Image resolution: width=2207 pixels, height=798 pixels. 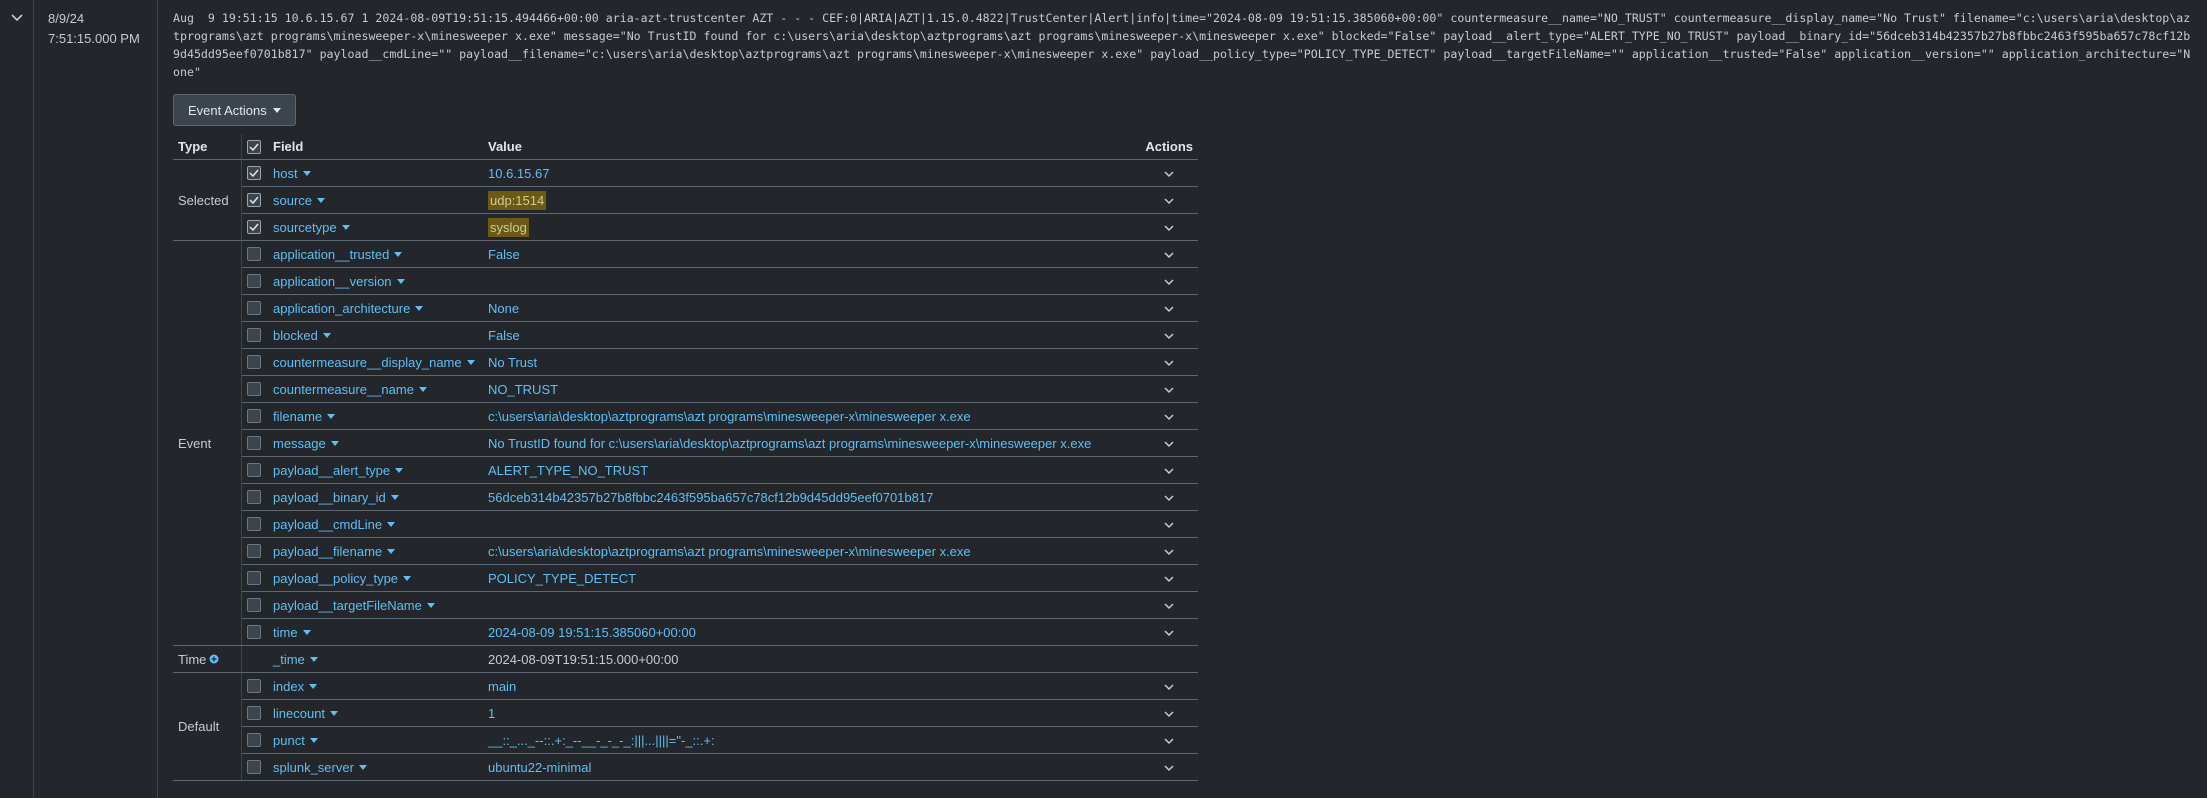 What do you see at coordinates (503, 308) in the screenshot?
I see `field-value: None` at bounding box center [503, 308].